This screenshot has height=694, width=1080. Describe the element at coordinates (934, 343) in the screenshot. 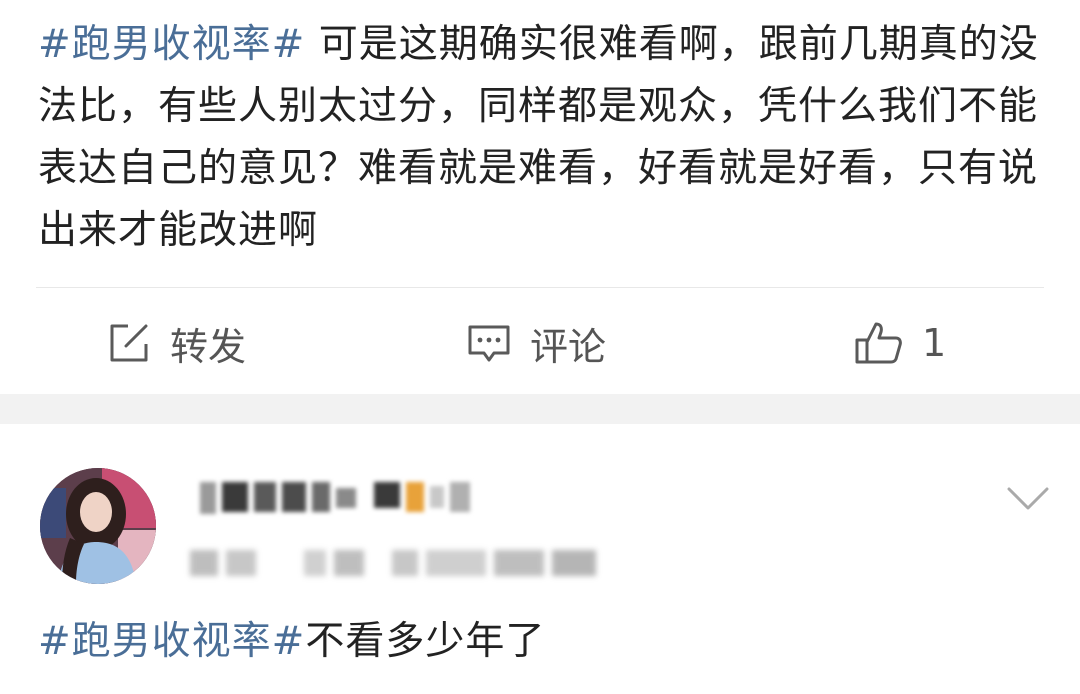

I see `like-count: 1` at that location.